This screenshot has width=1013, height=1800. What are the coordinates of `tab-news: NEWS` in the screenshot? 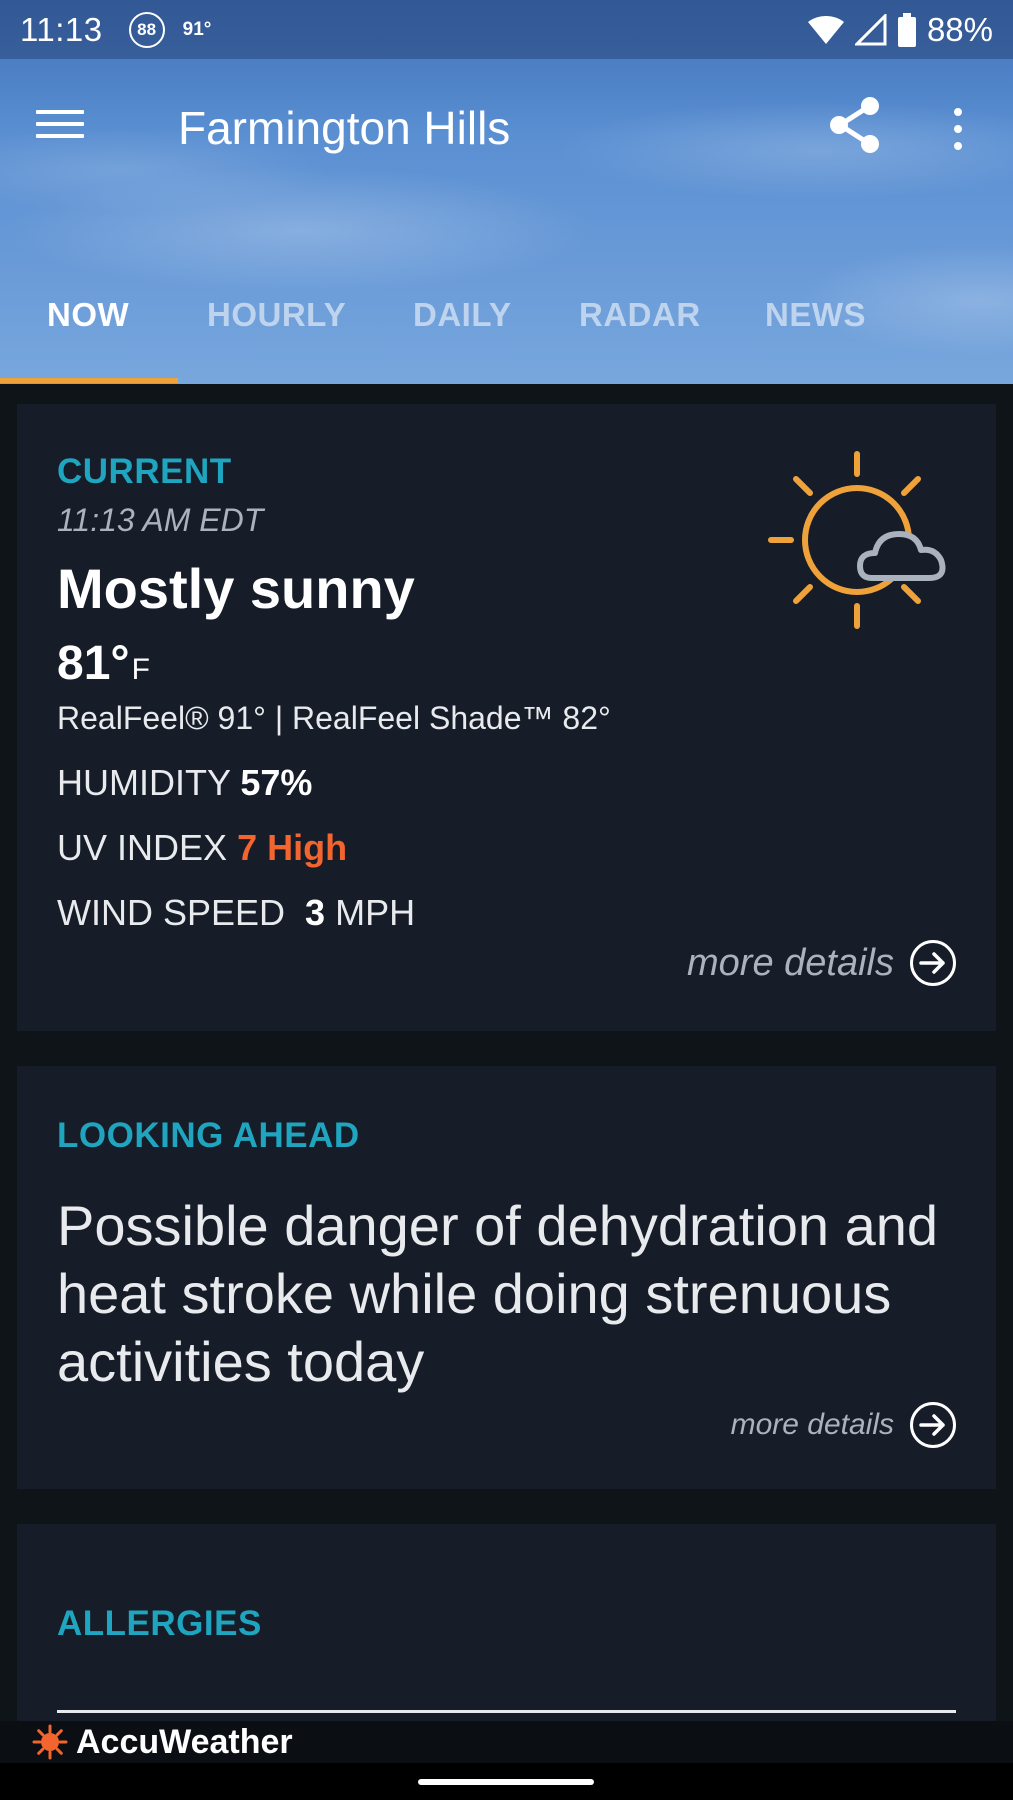 It's located at (815, 315).